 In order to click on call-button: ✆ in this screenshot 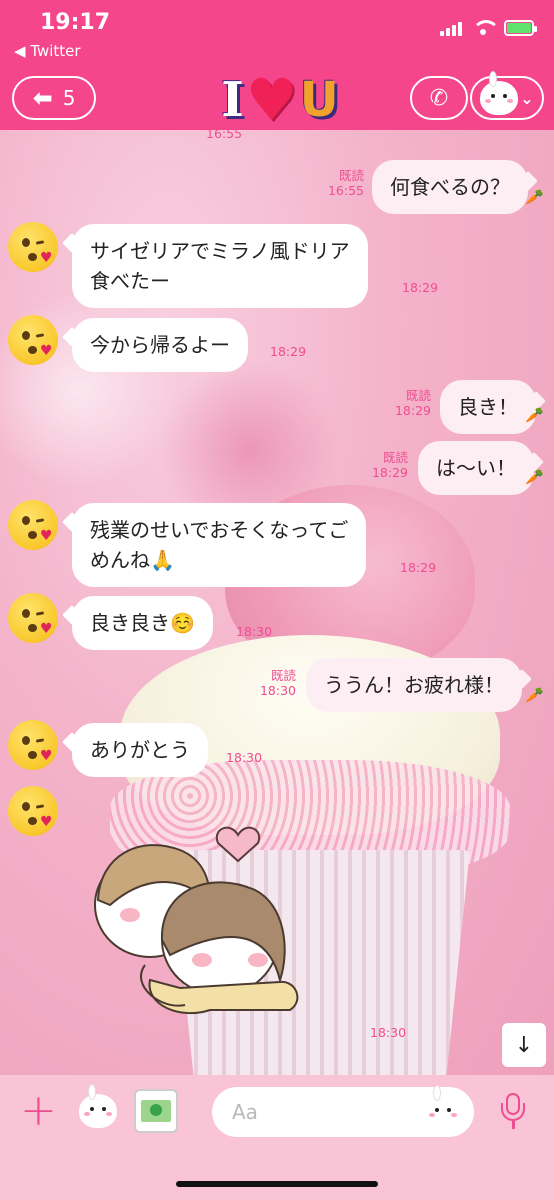, I will do `click(439, 98)`.